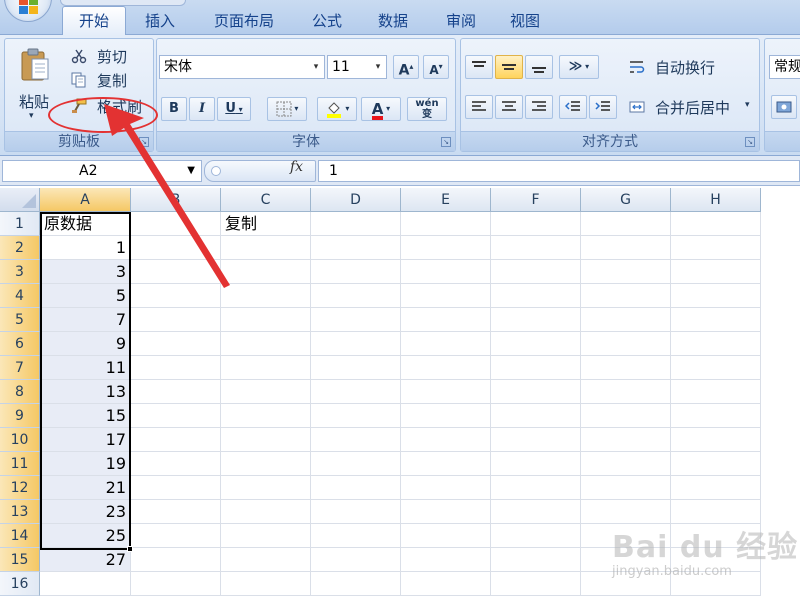  Describe the element at coordinates (747, 105) in the screenshot. I see `merge-center-dropdown-icon: ▾` at that location.